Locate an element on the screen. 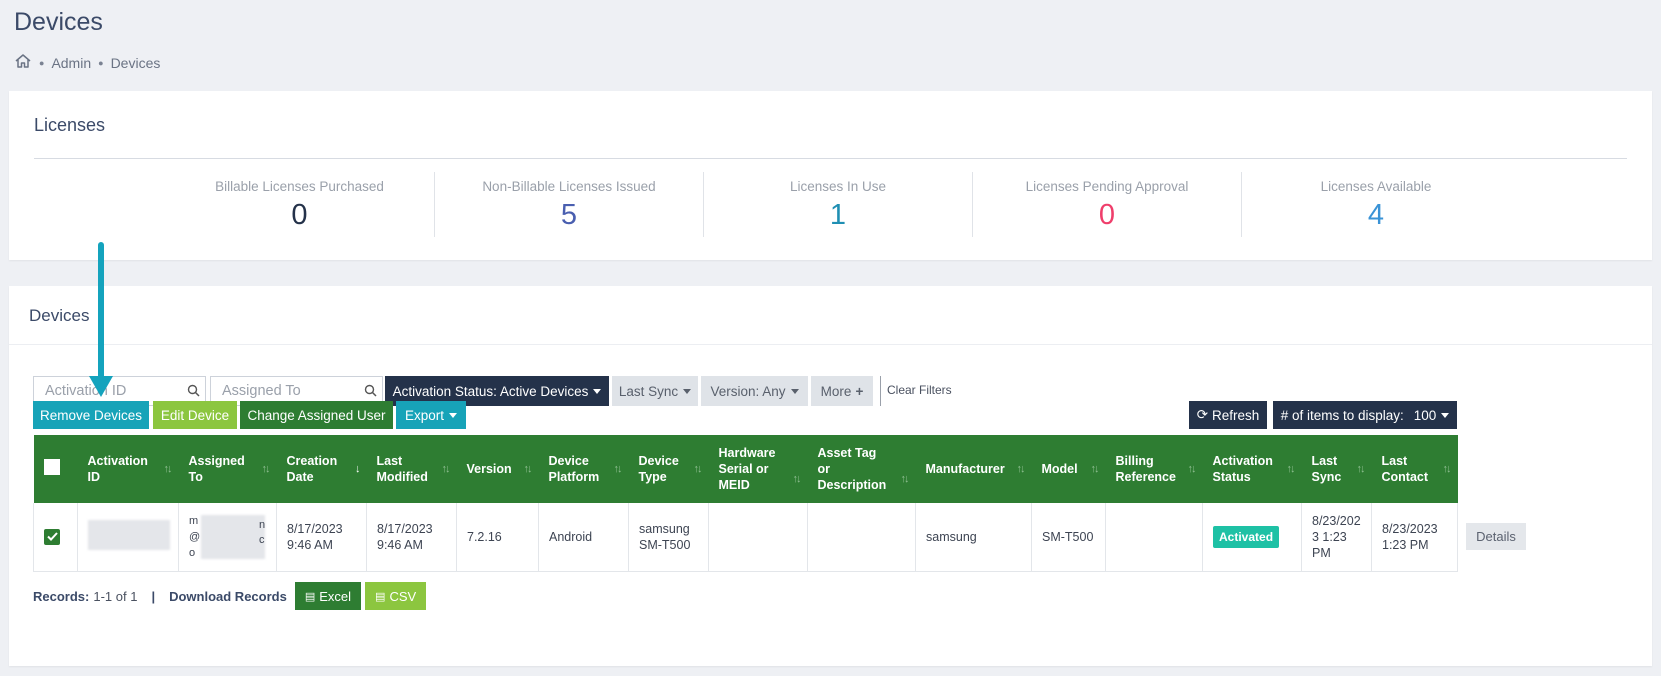  stat-non-billable-issued: Non-Billable Licenses Issued 5 is located at coordinates (568, 204).